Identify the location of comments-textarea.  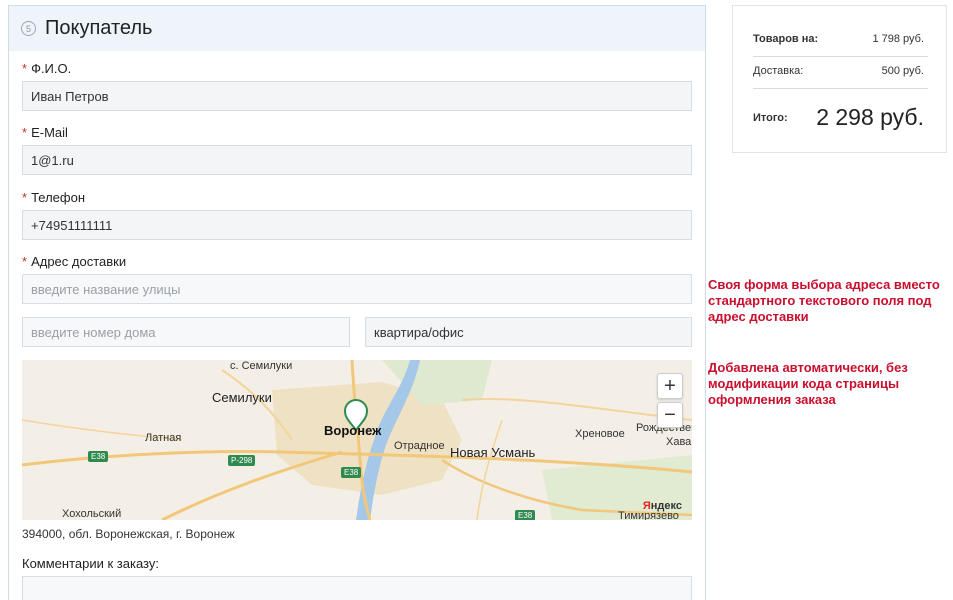
(357, 588).